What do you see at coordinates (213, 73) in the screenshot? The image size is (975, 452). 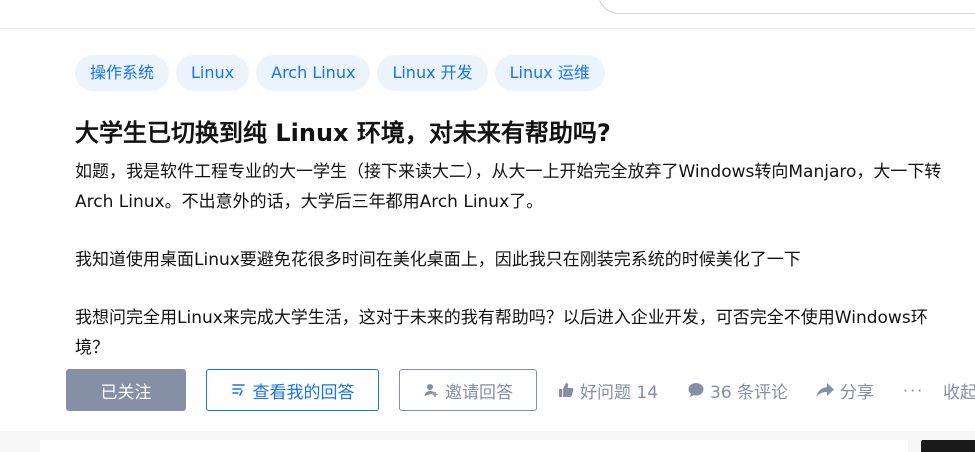 I see `topic-tag-linux: Linux` at bounding box center [213, 73].